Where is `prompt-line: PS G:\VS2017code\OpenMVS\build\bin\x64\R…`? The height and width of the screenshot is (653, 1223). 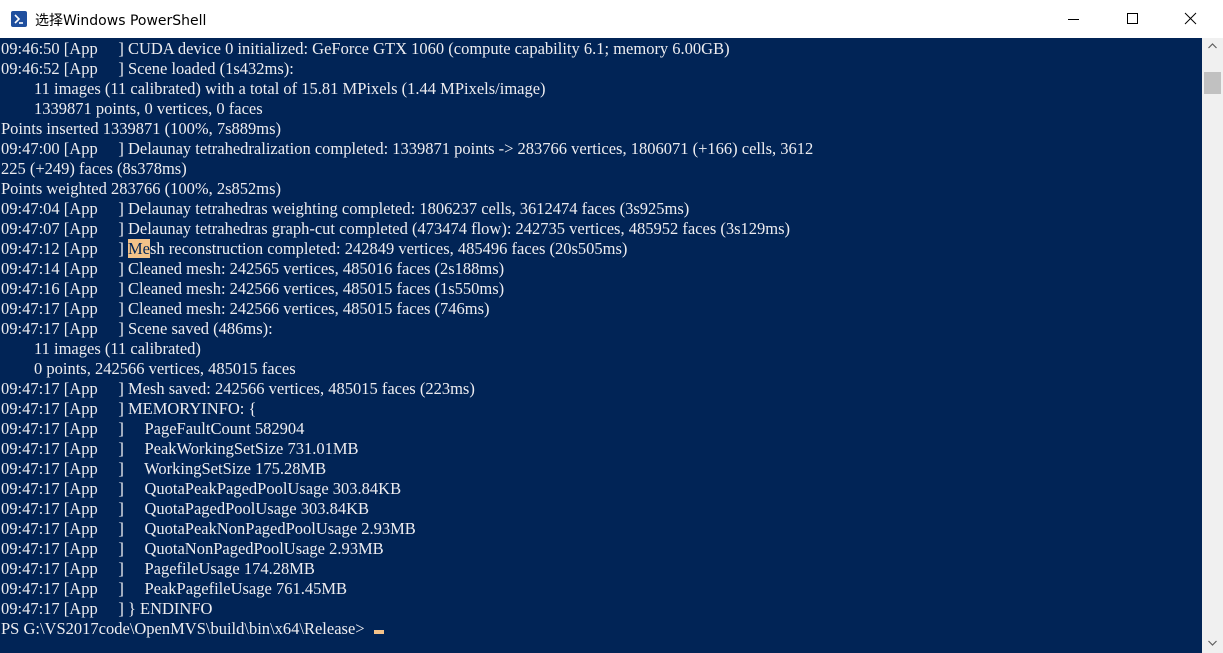
prompt-line: PS G:\VS2017code\OpenMVS\build\bin\x64\R… is located at coordinates (407, 629).